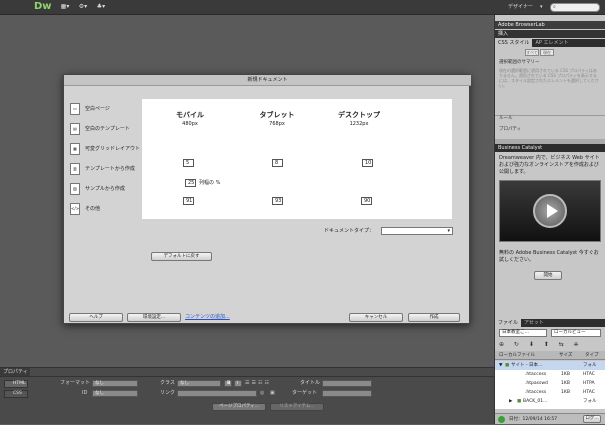 This screenshot has width=605, height=425. What do you see at coordinates (367, 163) in the screenshot?
I see `desktop-columns-input: 10` at bounding box center [367, 163].